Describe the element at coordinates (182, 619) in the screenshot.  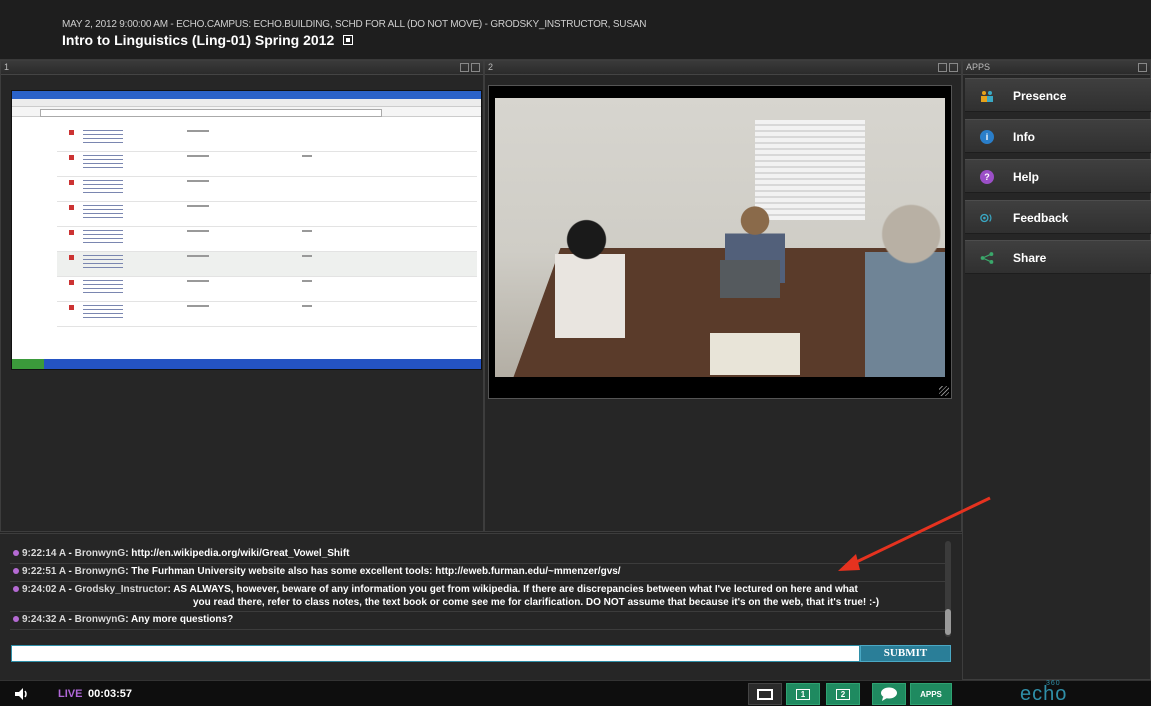
I see `chat-text: Any more questions?` at that location.